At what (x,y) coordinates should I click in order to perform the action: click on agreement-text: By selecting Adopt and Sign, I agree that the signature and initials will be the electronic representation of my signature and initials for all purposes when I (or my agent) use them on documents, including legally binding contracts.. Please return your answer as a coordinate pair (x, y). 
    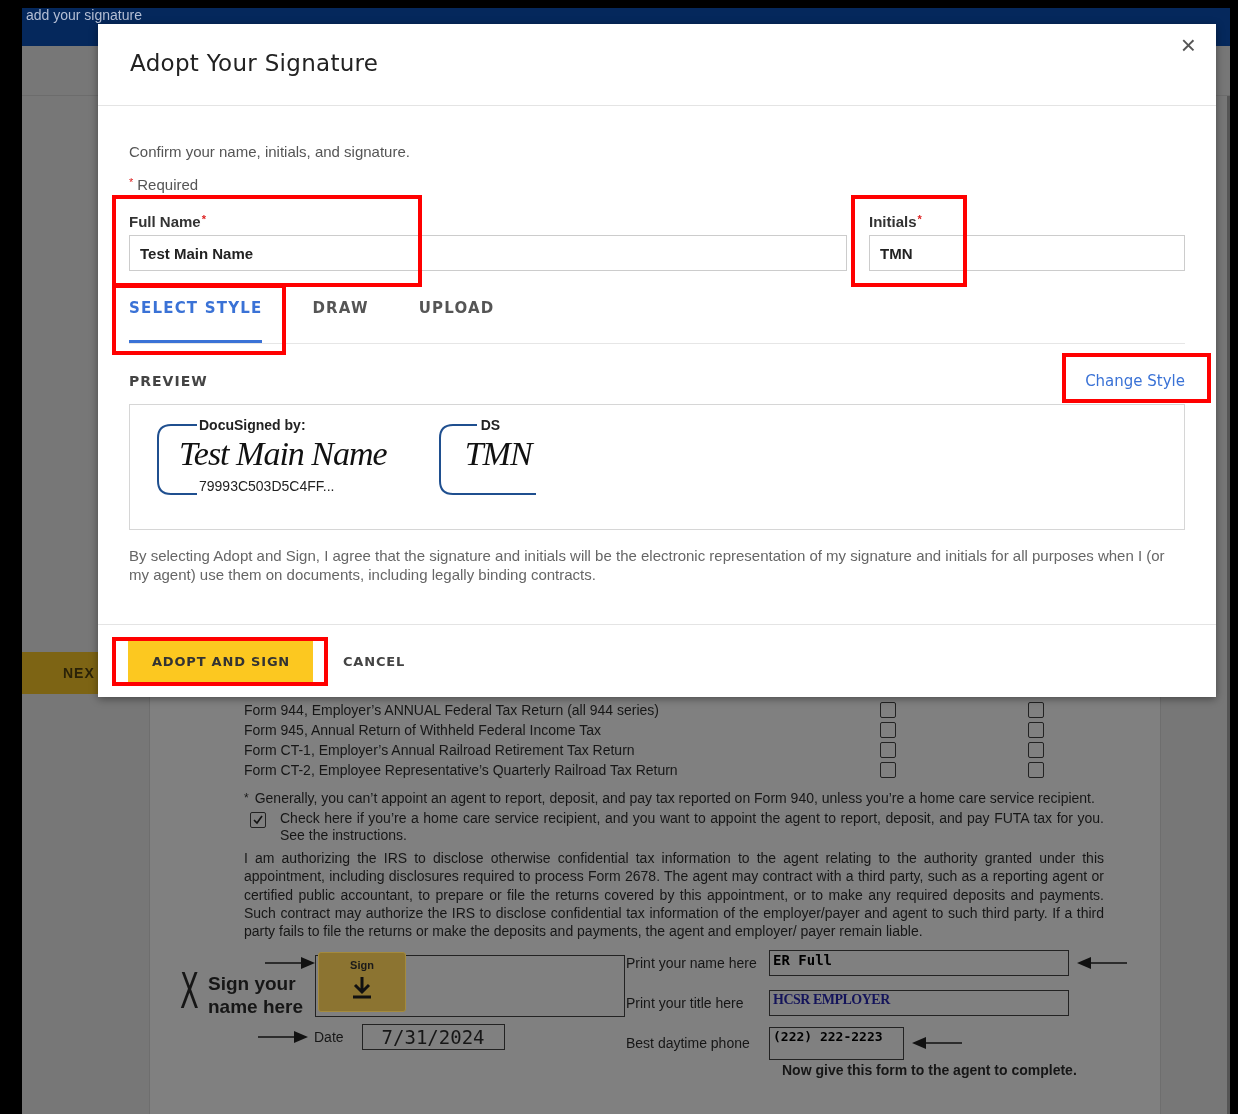
    Looking at the image, I should click on (647, 565).